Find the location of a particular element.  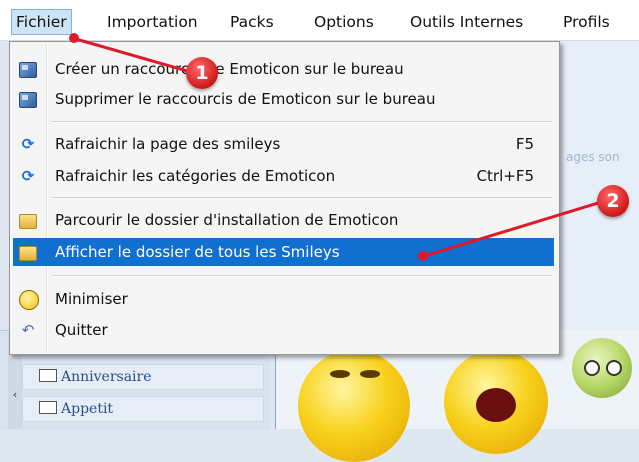

category-item-anniversaire: Anniversaire is located at coordinates (143, 377).